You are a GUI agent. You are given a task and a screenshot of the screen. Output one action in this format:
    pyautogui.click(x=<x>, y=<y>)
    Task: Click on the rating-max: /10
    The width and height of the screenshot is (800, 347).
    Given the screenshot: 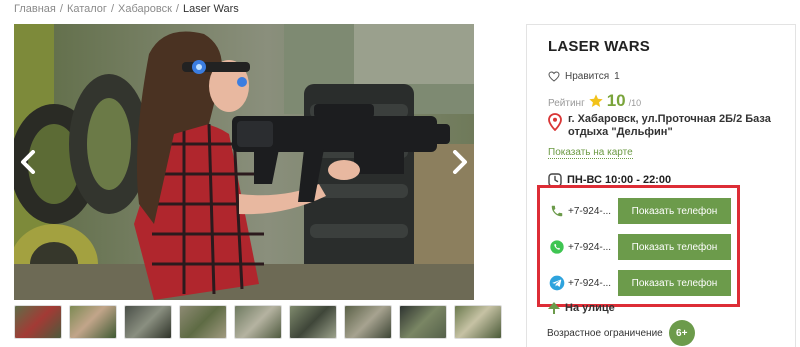 What is the action you would take?
    pyautogui.click(x=635, y=103)
    